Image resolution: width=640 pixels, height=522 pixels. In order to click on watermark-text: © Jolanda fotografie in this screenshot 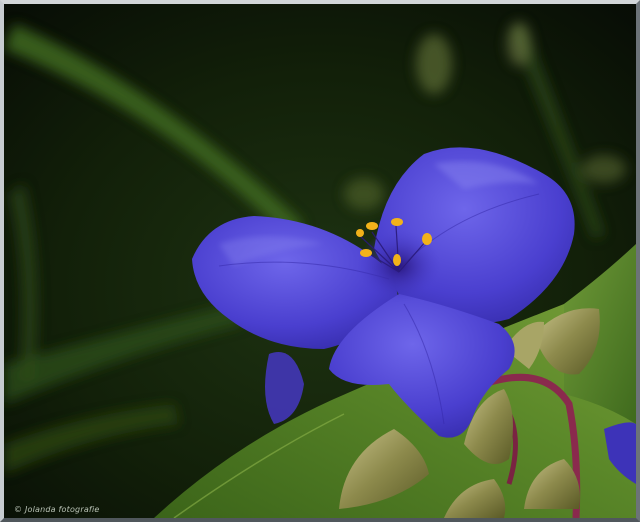, I will do `click(57, 509)`.